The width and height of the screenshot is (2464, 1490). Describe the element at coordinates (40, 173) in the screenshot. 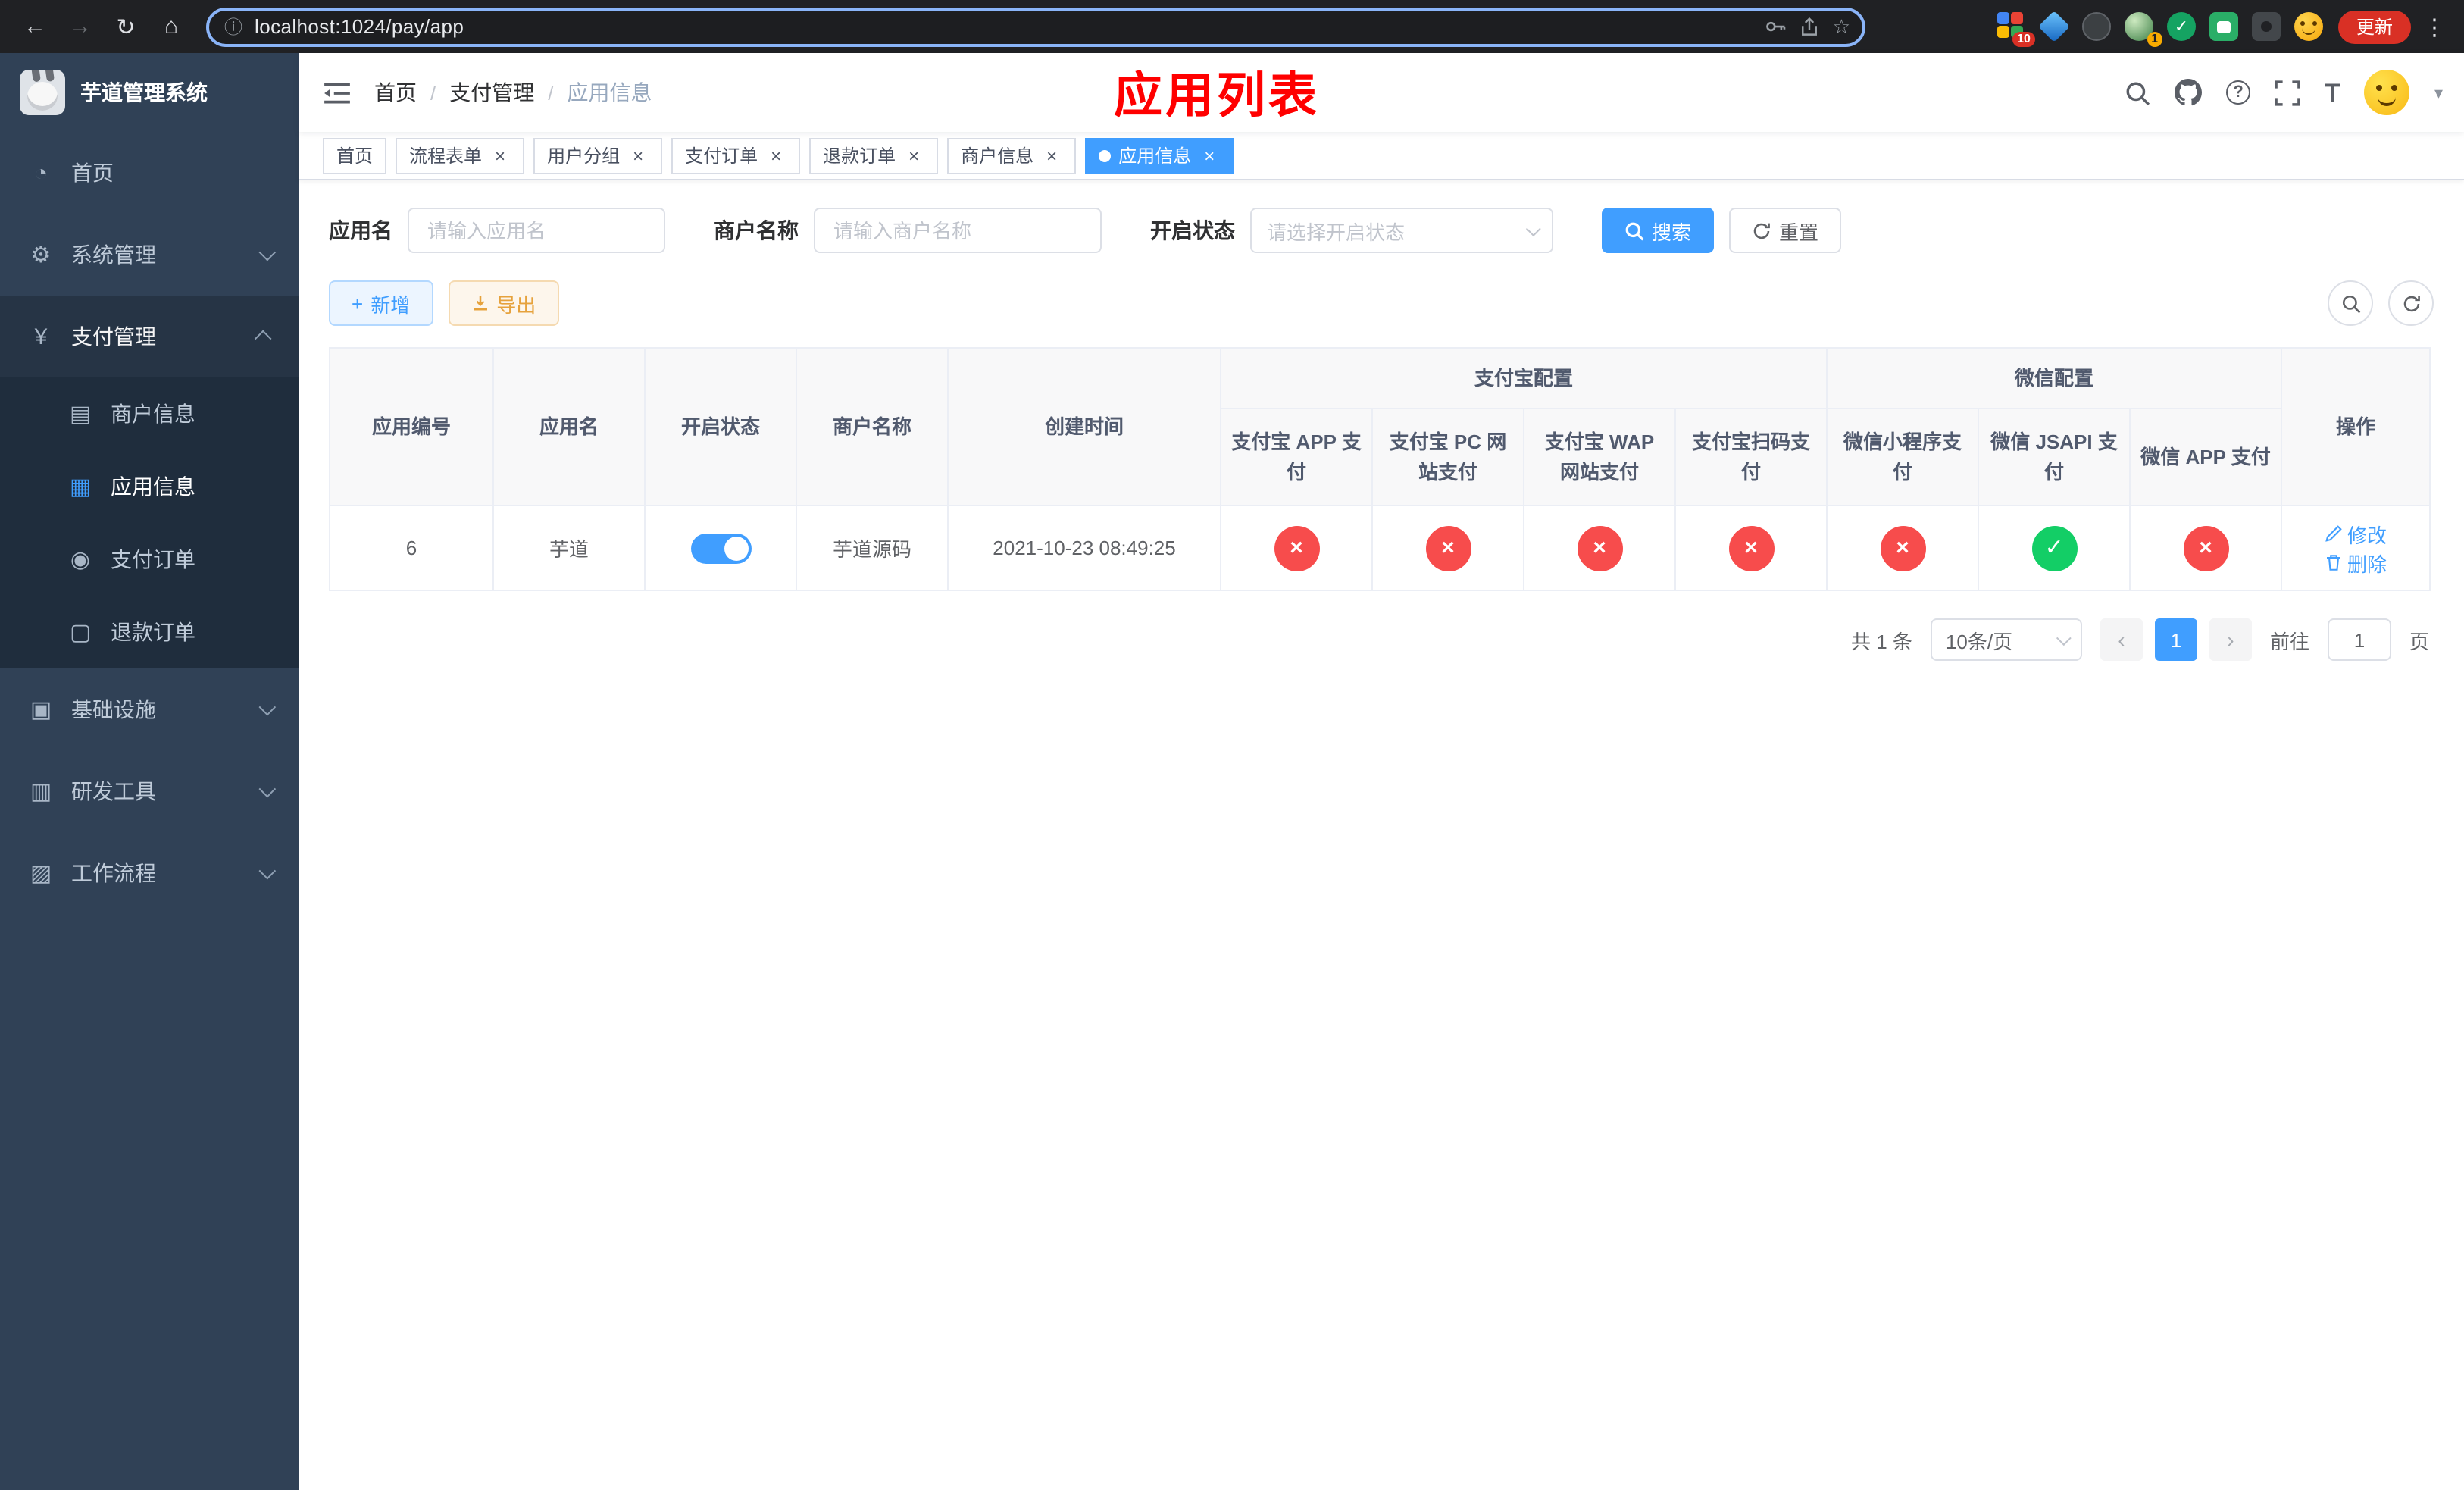

I see `dashboard-icon: ◔` at that location.